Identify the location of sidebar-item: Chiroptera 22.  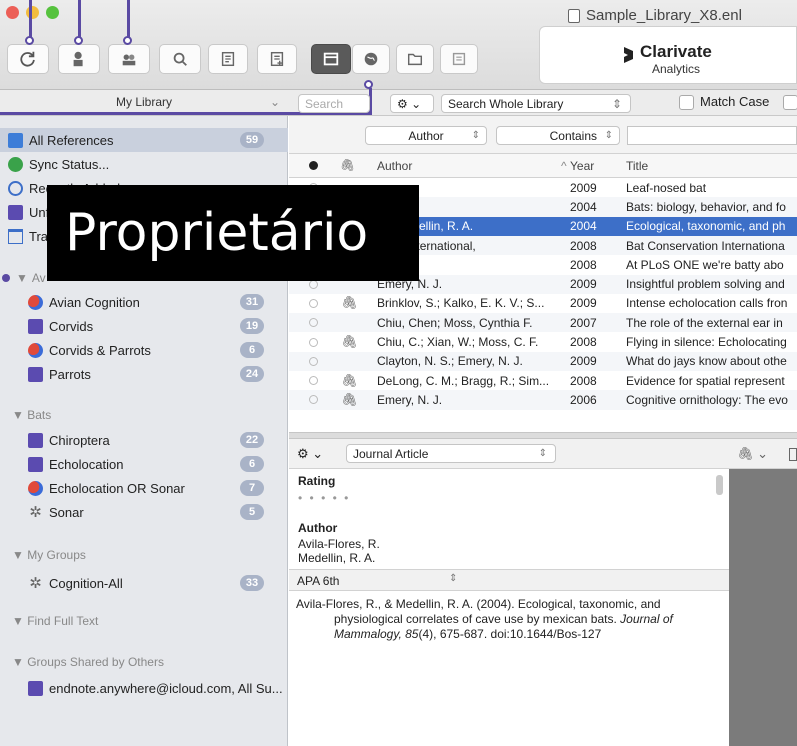
(144, 440).